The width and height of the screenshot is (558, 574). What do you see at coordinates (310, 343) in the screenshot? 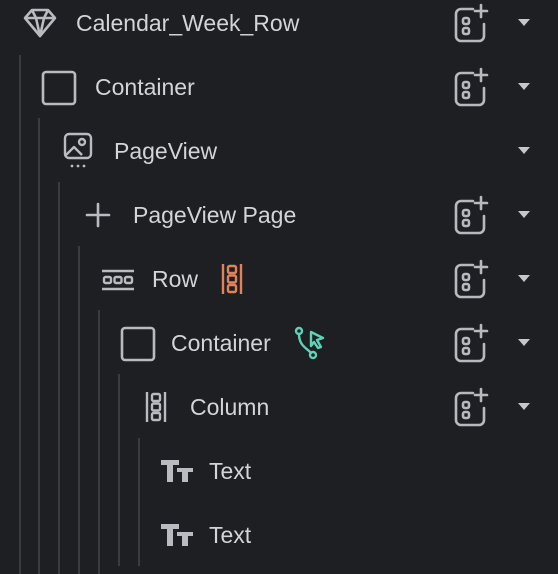
I see `action-cursor-badge-icon` at bounding box center [310, 343].